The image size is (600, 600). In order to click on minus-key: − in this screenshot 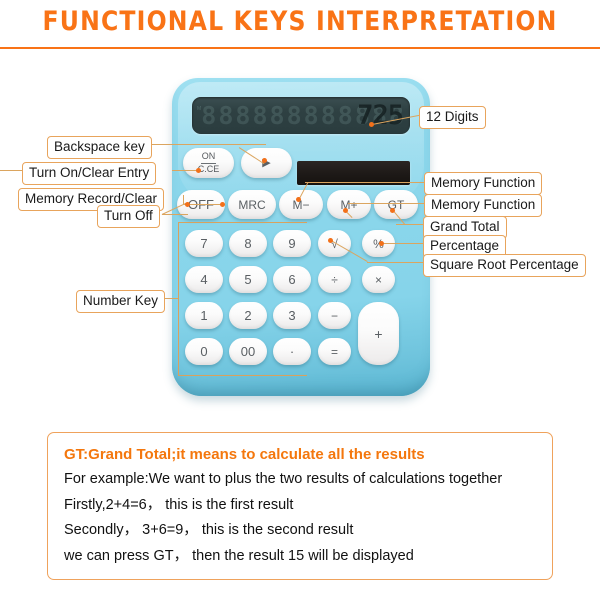, I will do `click(334, 315)`.